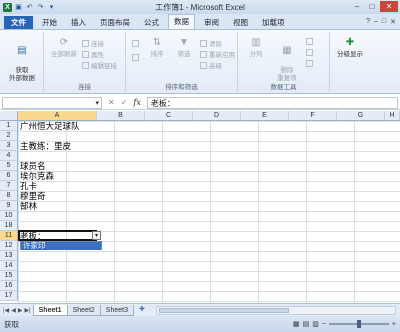  I want to click on insert-sheet-icon: ✚, so click(142, 310).